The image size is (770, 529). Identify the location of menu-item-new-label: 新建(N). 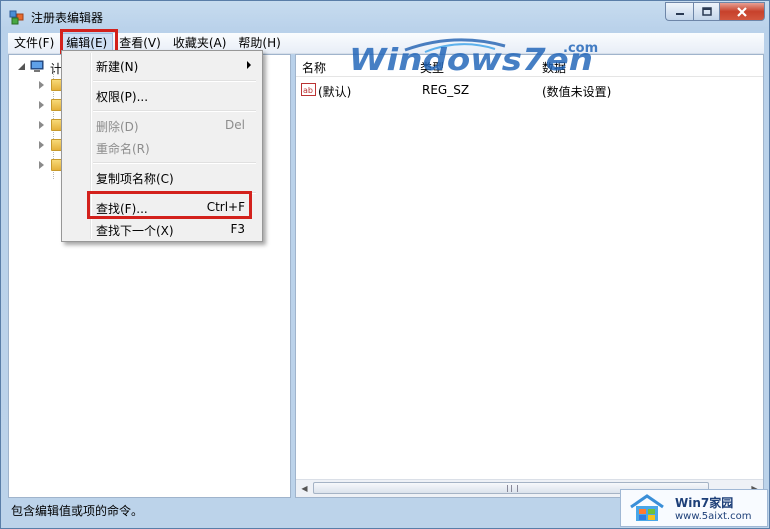
(117, 67).